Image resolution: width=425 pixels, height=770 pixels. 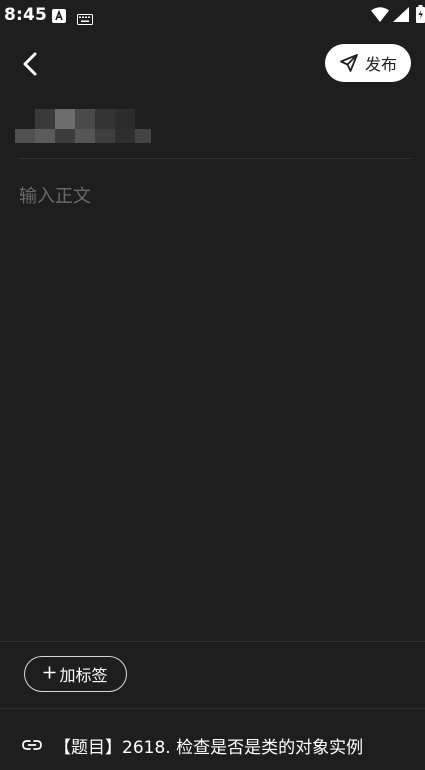 What do you see at coordinates (32, 745) in the screenshot?
I see `link-icon` at bounding box center [32, 745].